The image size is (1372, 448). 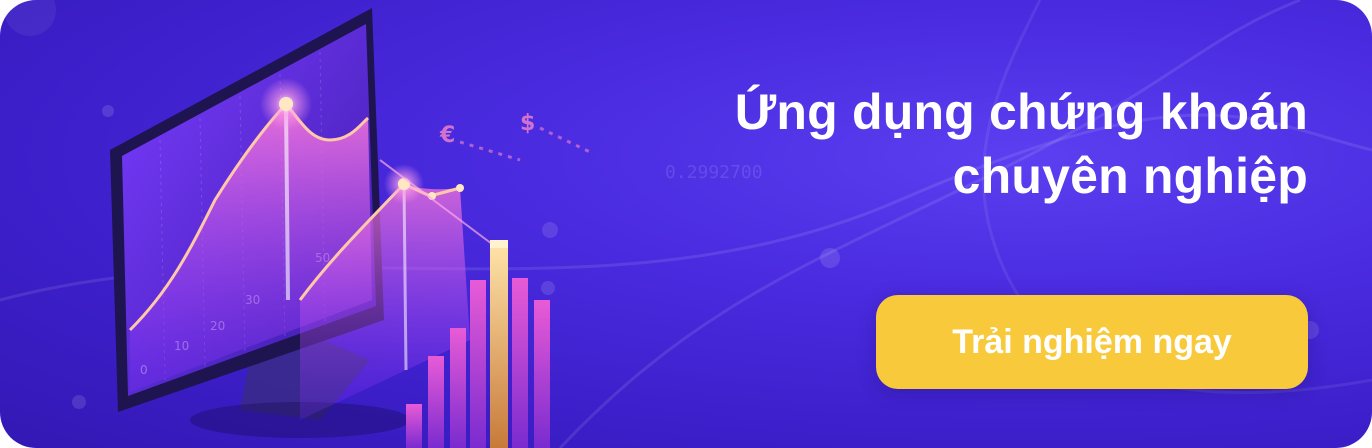 What do you see at coordinates (1021, 112) in the screenshot?
I see `headline-line-1: Ứng dụng chứng khoán` at bounding box center [1021, 112].